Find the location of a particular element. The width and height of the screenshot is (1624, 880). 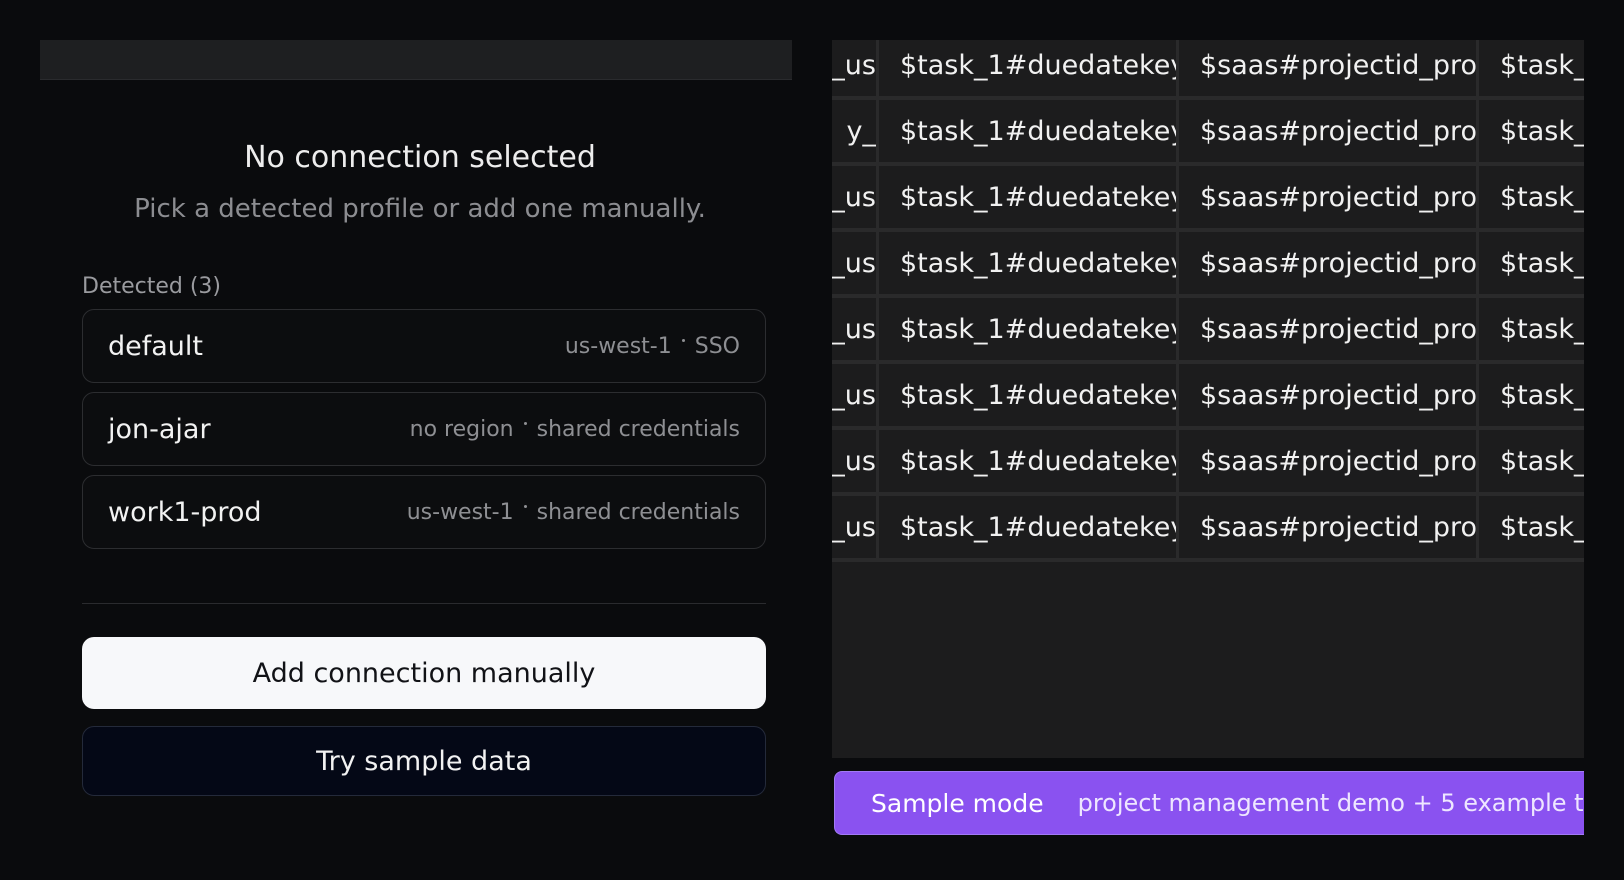

detected-profiles-label: Detected (3) is located at coordinates (152, 286).